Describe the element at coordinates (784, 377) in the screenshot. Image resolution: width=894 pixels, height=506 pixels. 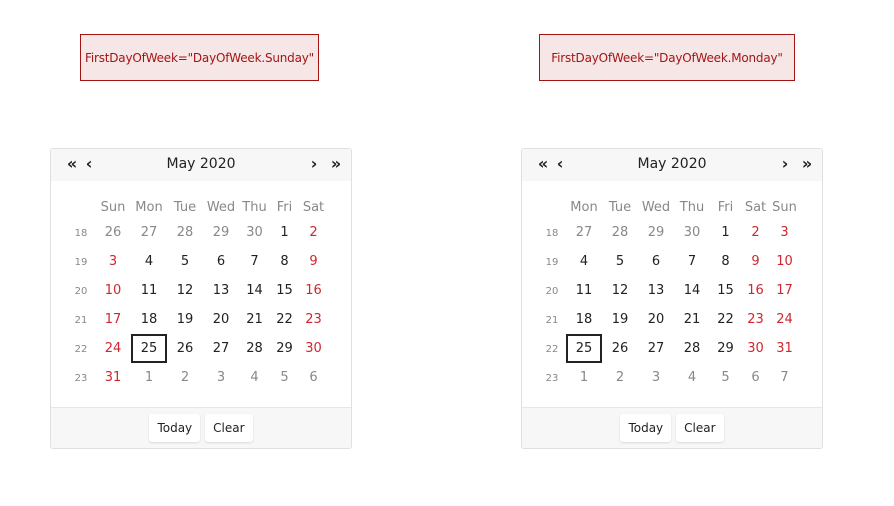
I see `day-cell-other-month: 7` at that location.